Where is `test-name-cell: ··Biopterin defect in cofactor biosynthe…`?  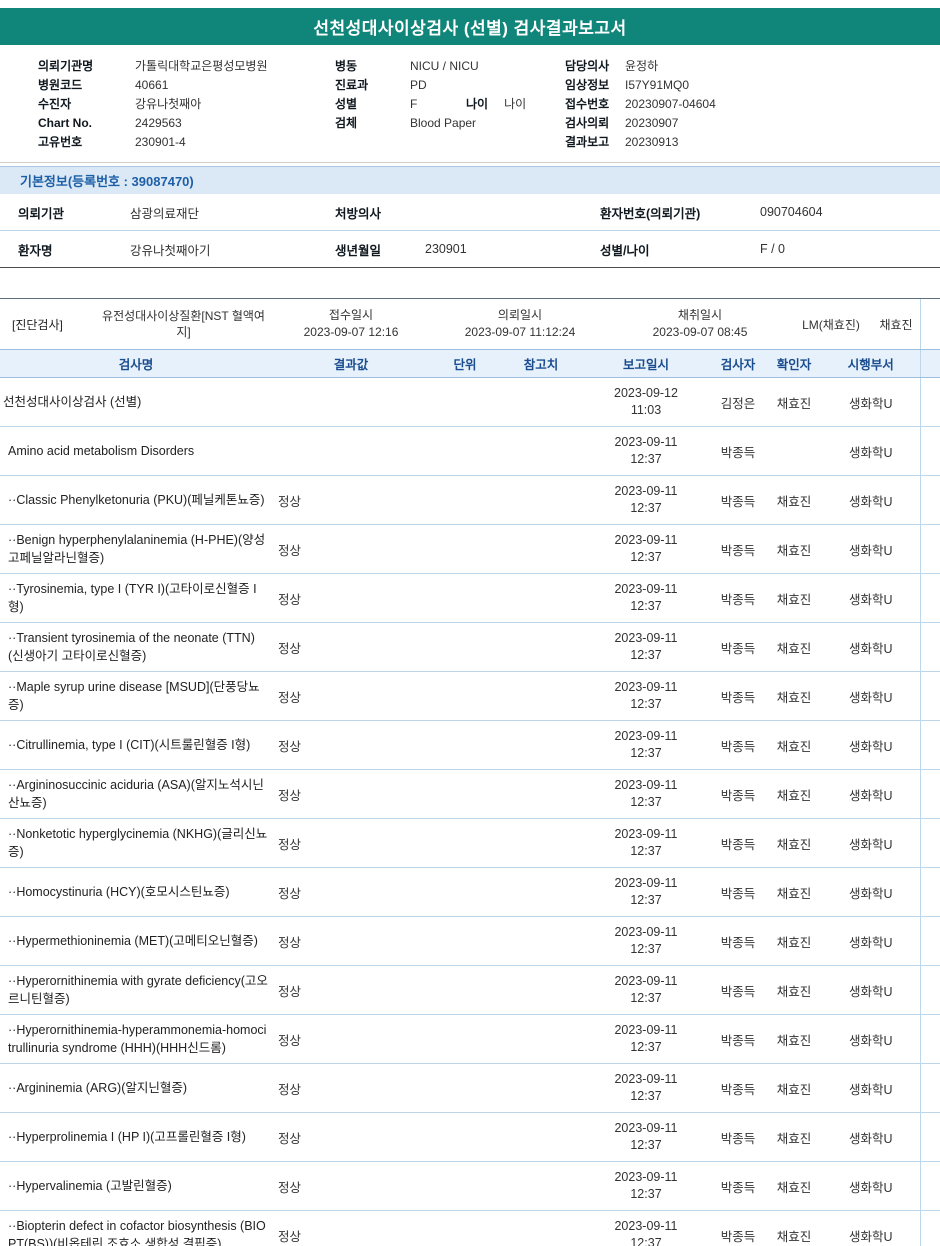
test-name-cell: ··Biopterin defect in cofactor biosynthe… is located at coordinates (136, 1228).